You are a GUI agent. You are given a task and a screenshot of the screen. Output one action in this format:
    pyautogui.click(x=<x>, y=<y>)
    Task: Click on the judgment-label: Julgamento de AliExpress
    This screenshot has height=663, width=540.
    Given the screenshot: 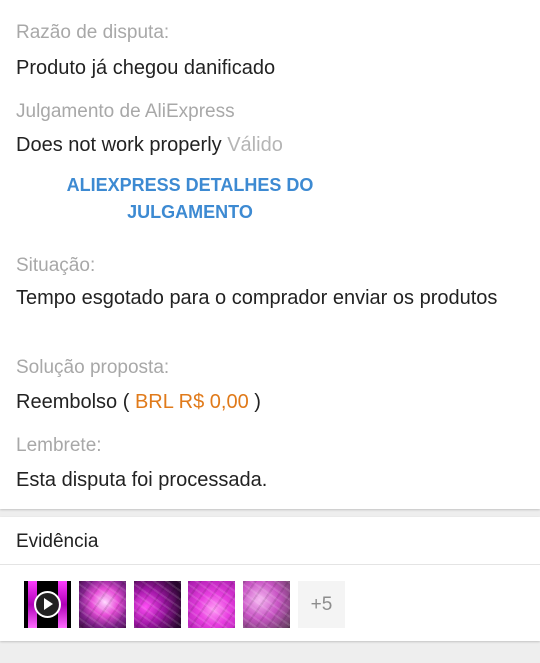 What is the action you would take?
    pyautogui.click(x=125, y=111)
    